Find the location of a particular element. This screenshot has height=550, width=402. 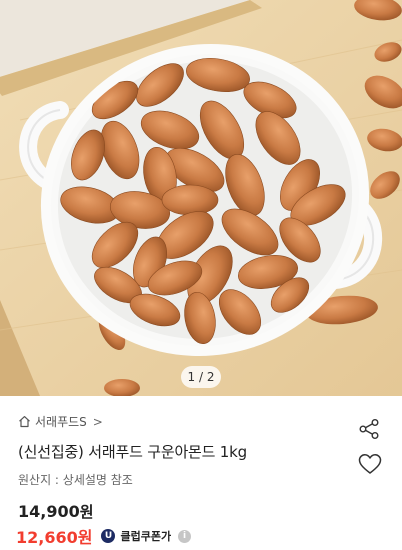

store-name: 서래푸드S is located at coordinates (61, 422).